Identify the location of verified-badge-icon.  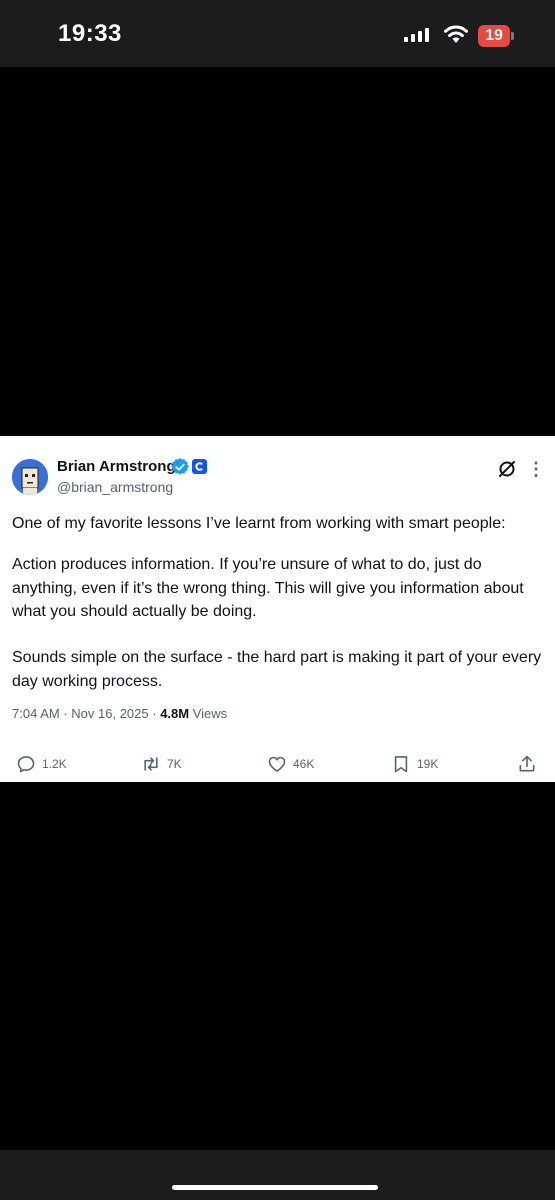
(180, 466).